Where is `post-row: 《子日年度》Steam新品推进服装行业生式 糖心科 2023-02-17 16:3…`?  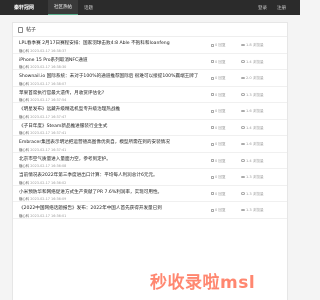
post-row: 《子日年度》Steam新品推进服装行业生式 糖心科 2023-02-17 16:3… is located at coordinates (150, 128).